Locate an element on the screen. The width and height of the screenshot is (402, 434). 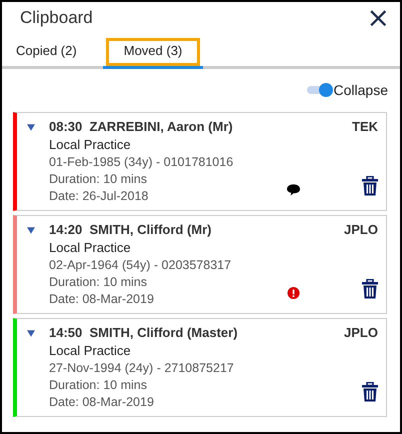
appointment-title: 08:30 ZARREBINI, Aaron (Mr) is located at coordinates (141, 126).